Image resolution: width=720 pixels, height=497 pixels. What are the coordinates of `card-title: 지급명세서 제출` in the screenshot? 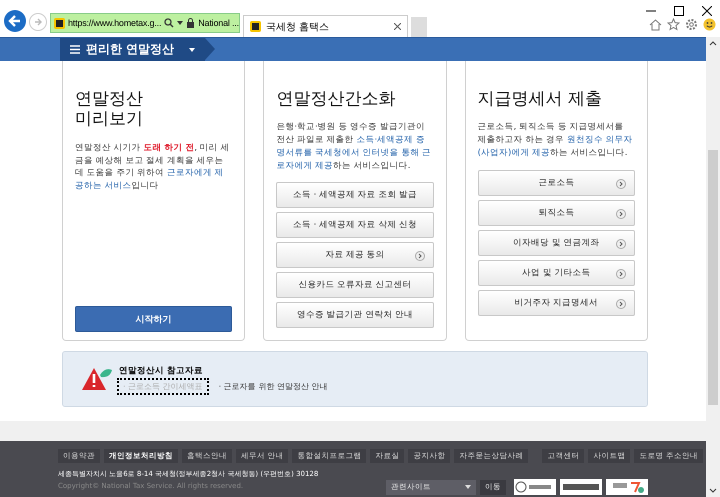 It's located at (541, 99).